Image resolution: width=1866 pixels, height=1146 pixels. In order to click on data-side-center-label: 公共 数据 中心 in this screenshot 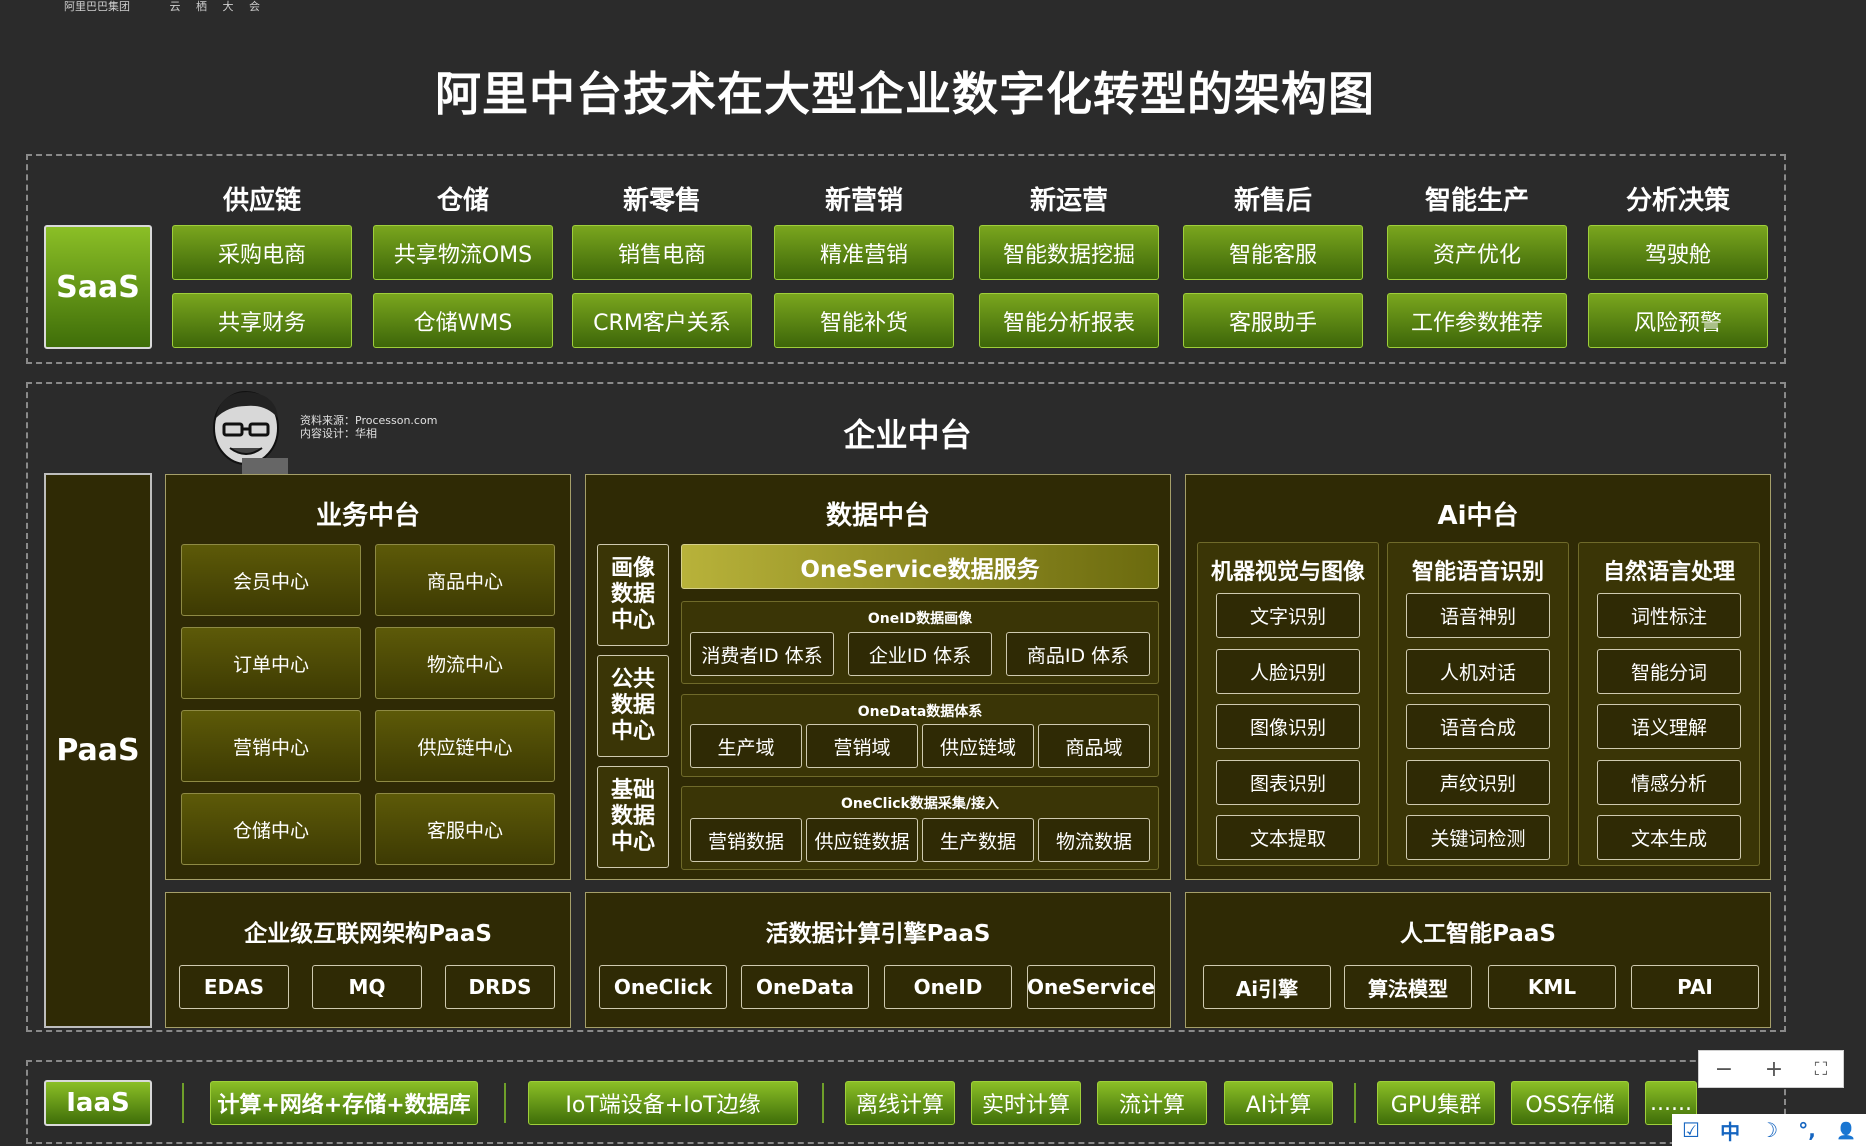, I will do `click(632, 705)`.